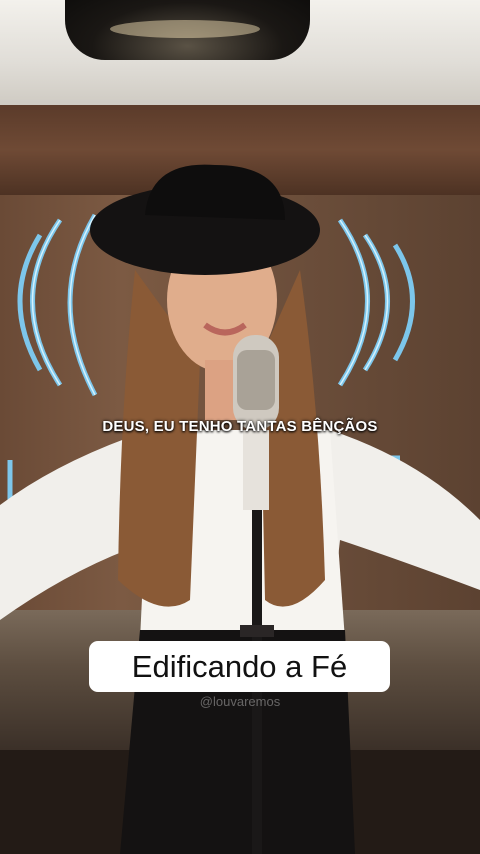 The height and width of the screenshot is (854, 480). I want to click on microphone-icon, so click(256, 594).